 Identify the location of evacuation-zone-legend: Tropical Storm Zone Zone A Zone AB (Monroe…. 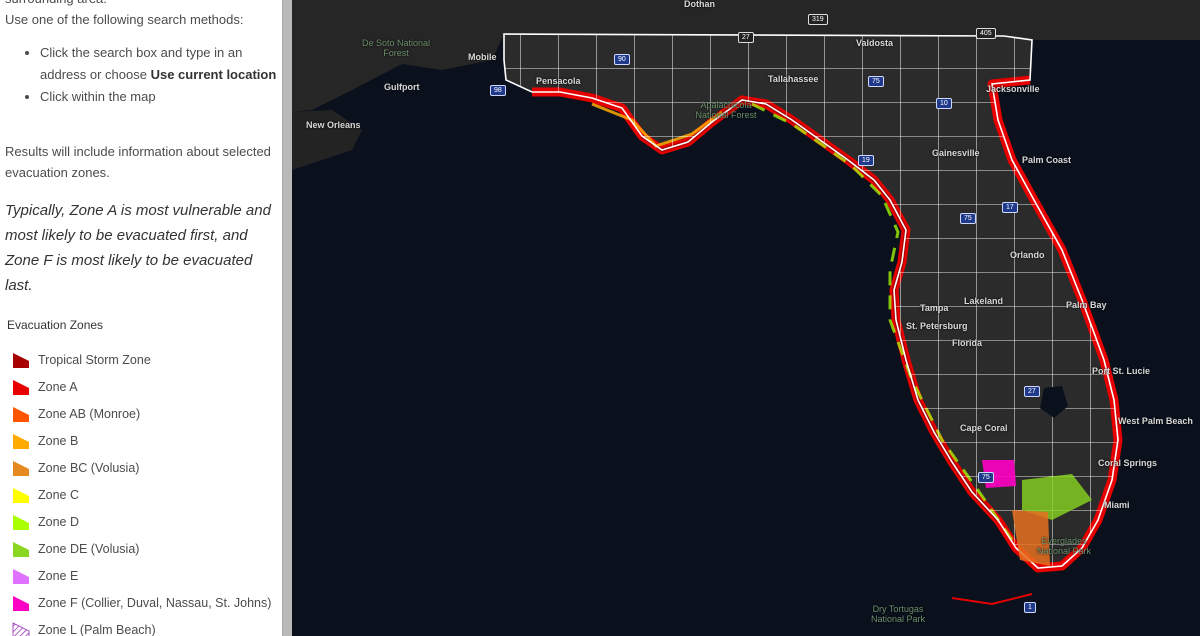
(141, 491).